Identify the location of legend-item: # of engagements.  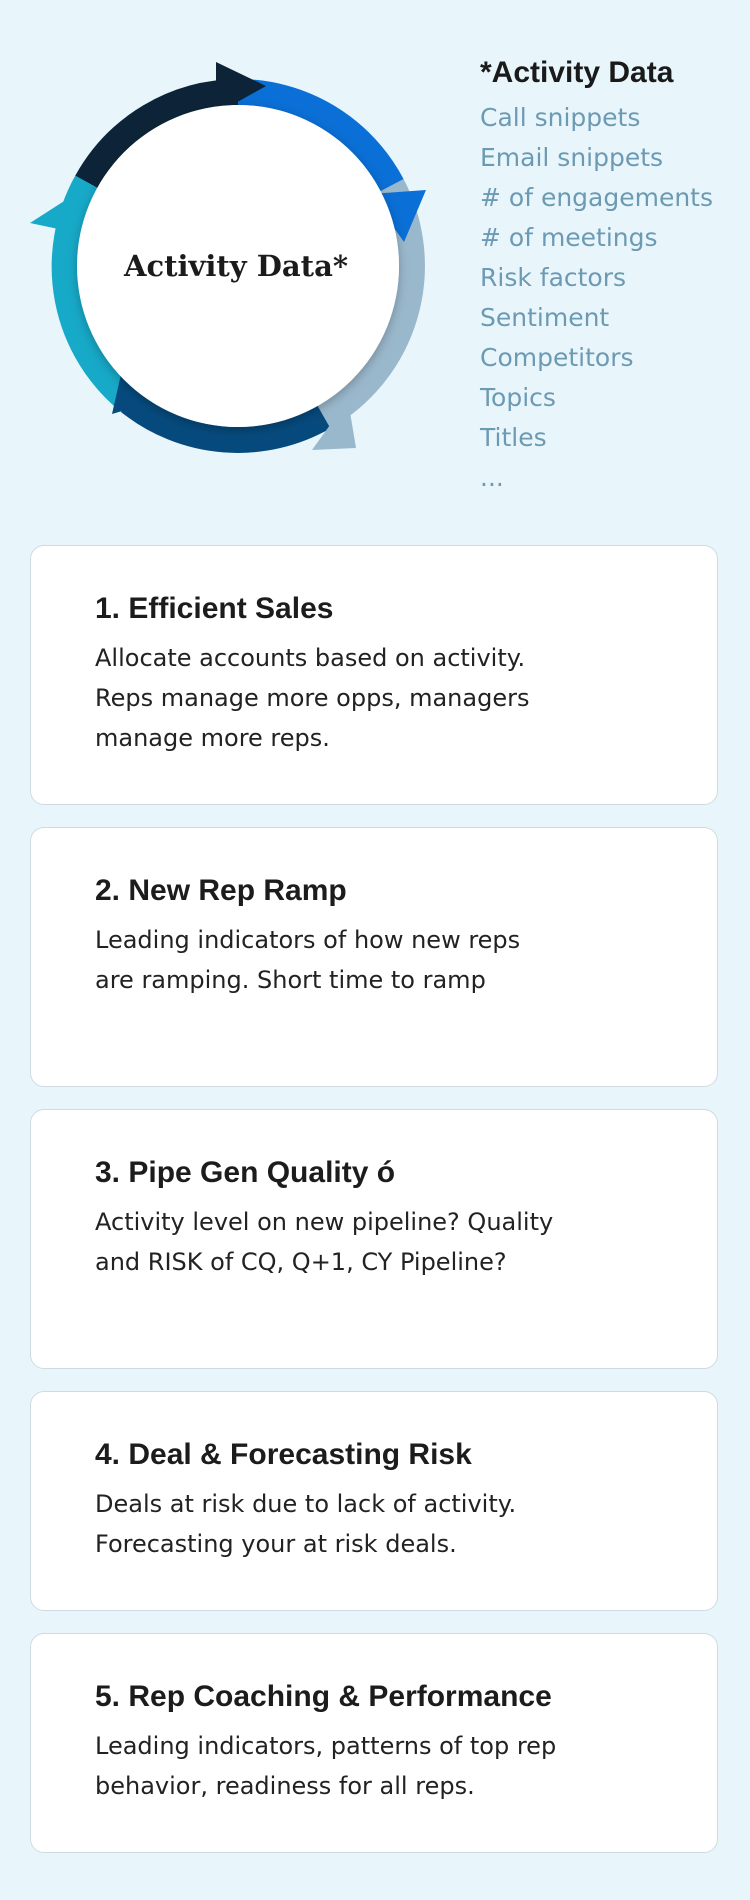
(597, 197).